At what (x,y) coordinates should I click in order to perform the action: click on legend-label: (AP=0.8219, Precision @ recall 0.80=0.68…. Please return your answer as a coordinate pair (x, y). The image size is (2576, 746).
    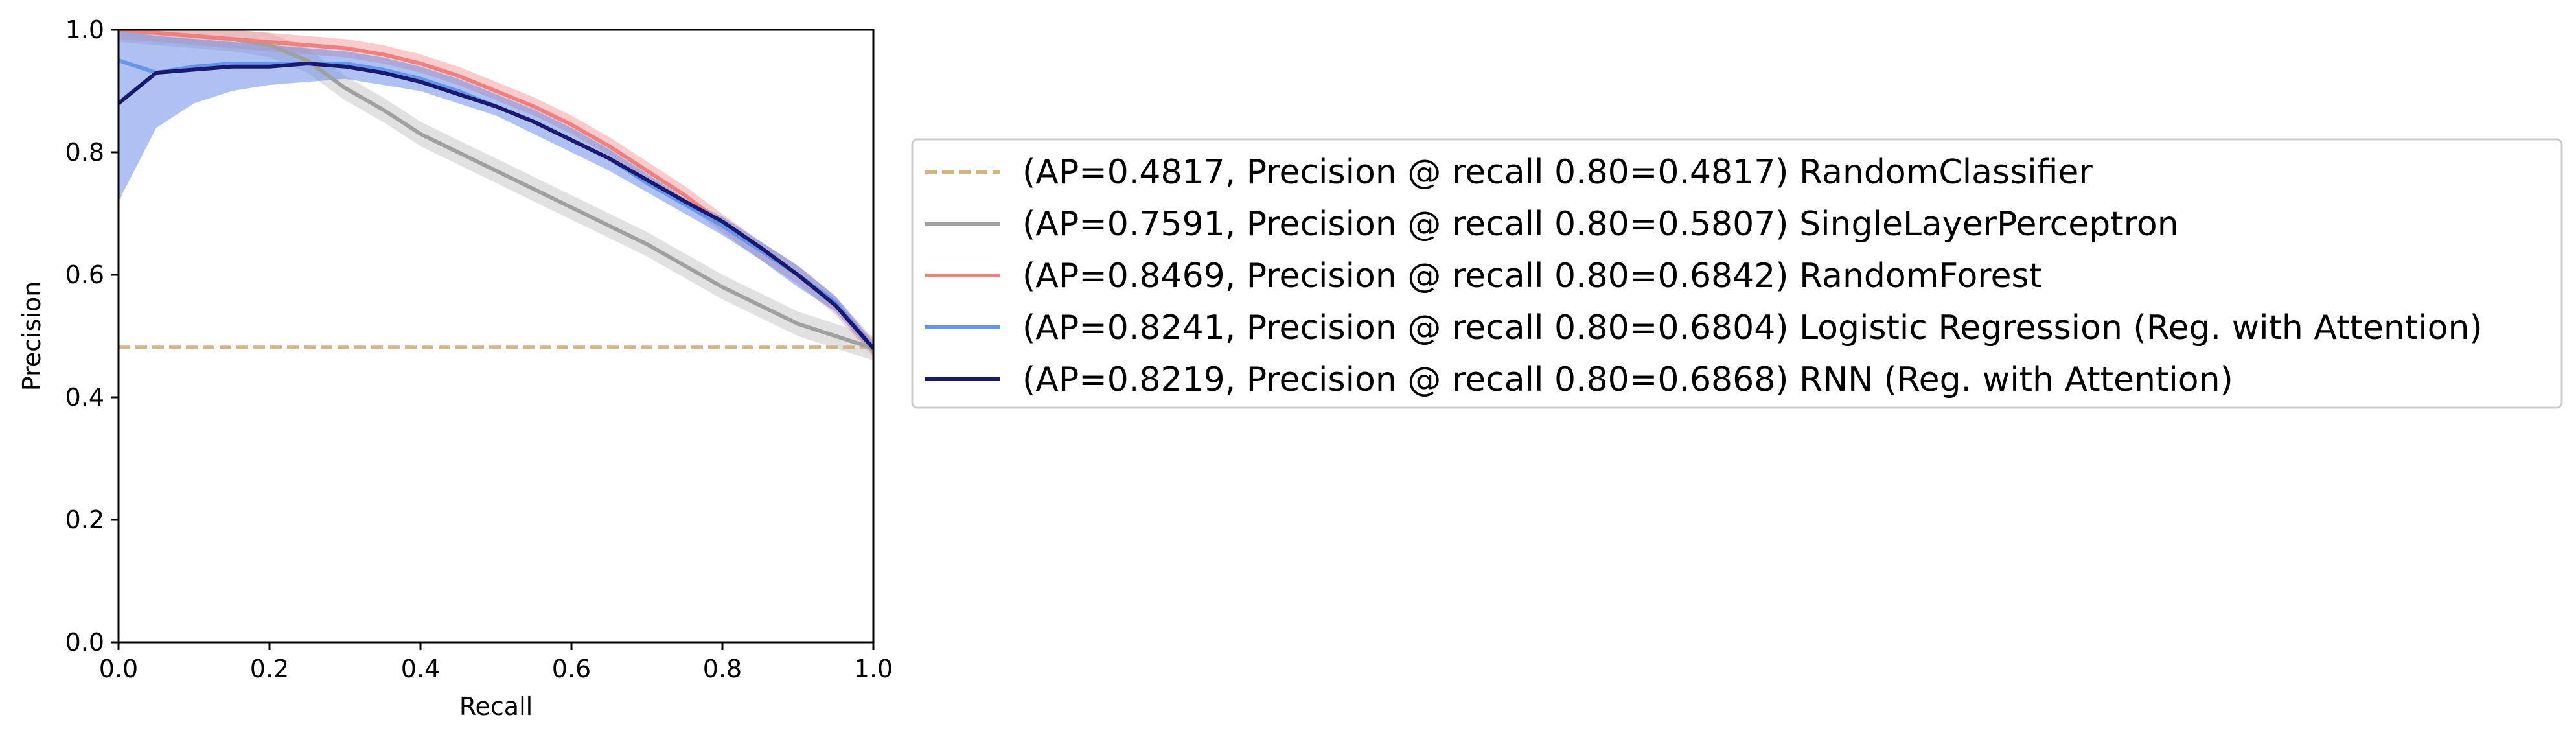
    Looking at the image, I should click on (1628, 379).